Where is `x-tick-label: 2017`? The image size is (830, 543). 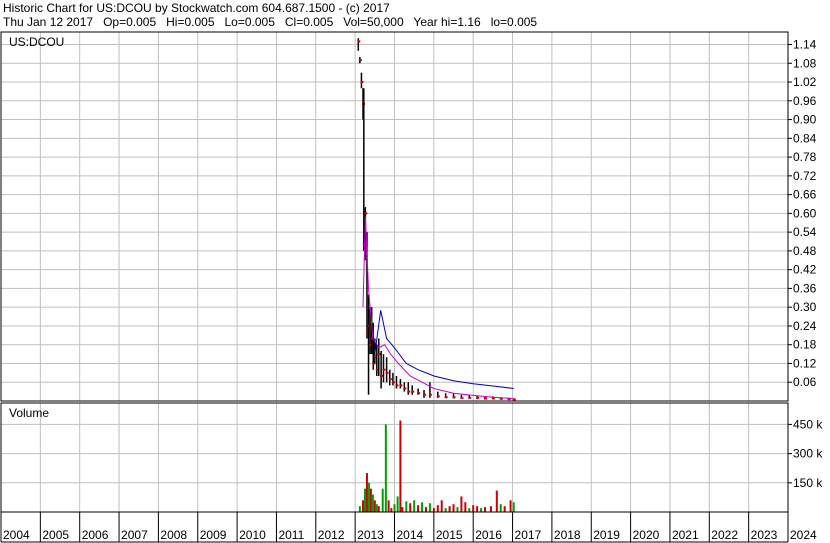
x-tick-label: 2017 is located at coordinates (528, 535).